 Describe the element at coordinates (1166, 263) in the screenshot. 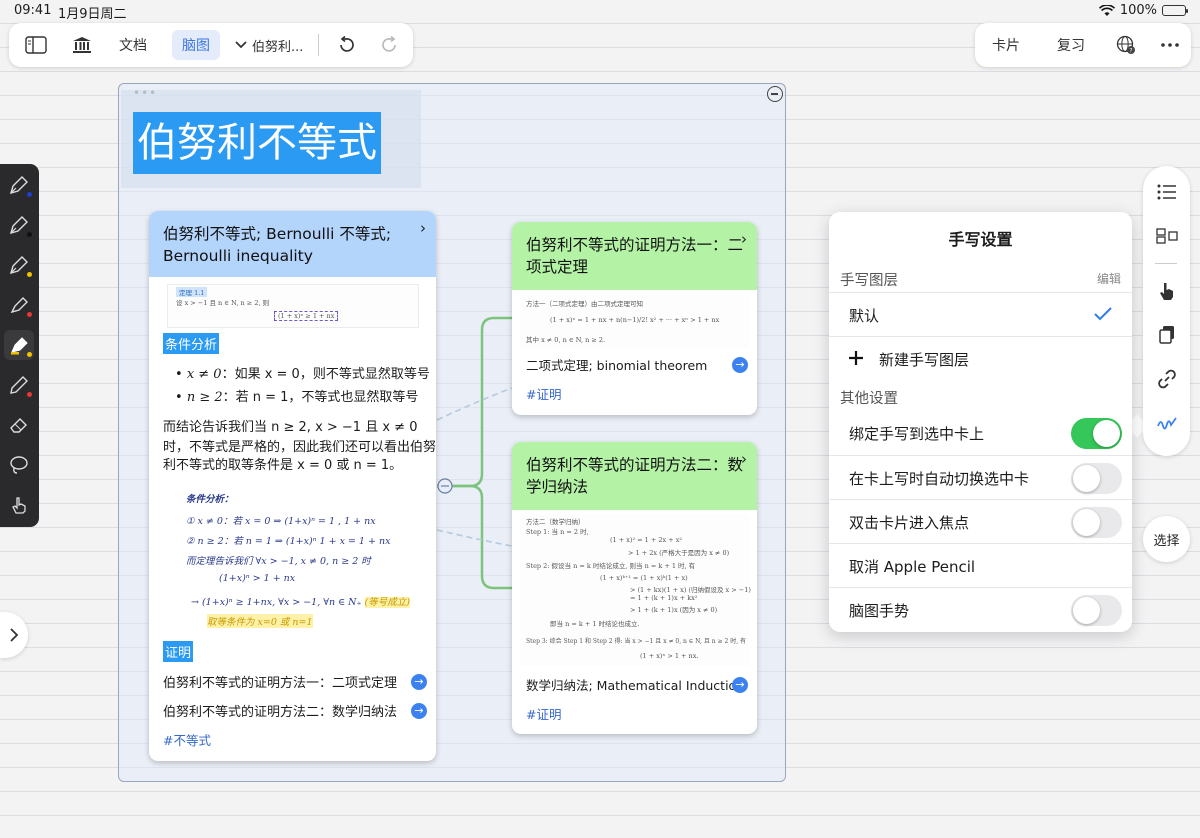

I see `toolbar-divider` at that location.